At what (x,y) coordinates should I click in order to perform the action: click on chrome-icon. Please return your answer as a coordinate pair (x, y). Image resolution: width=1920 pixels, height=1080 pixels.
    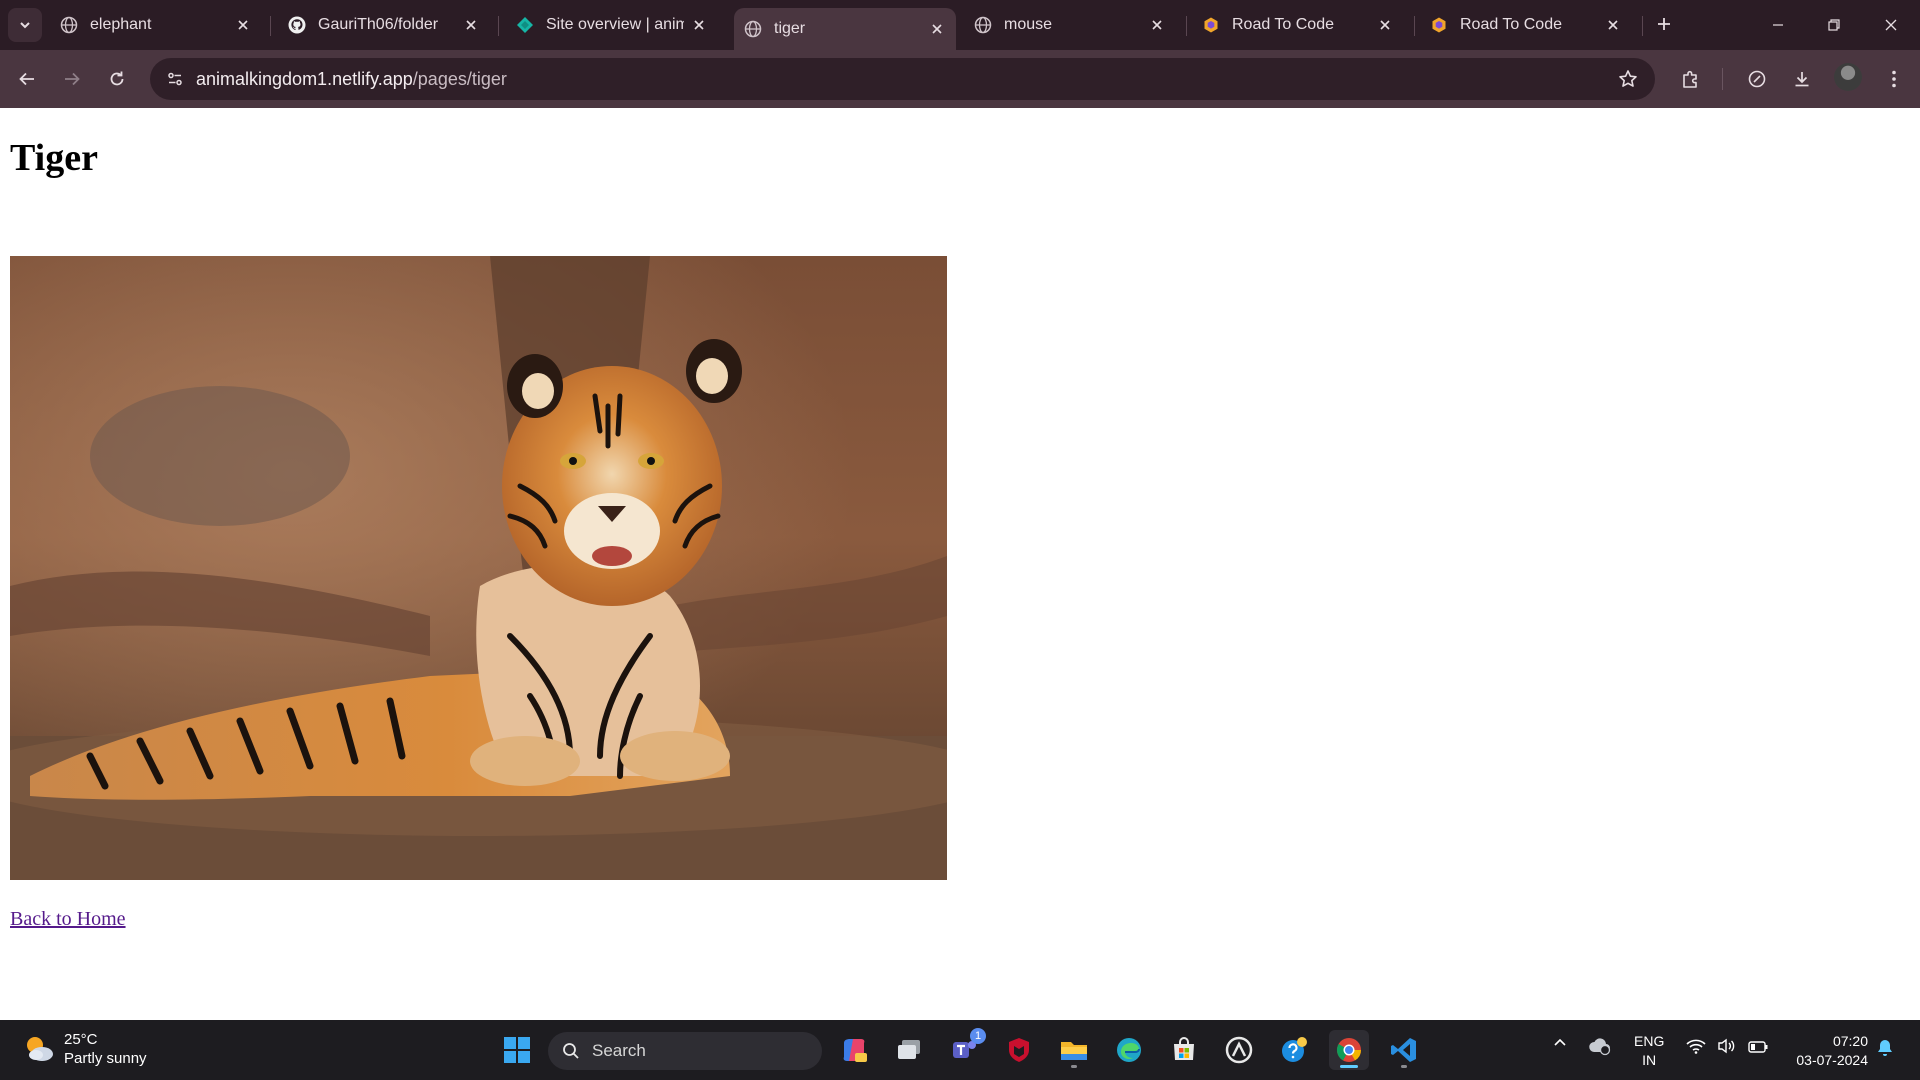
    Looking at the image, I should click on (1348, 1050).